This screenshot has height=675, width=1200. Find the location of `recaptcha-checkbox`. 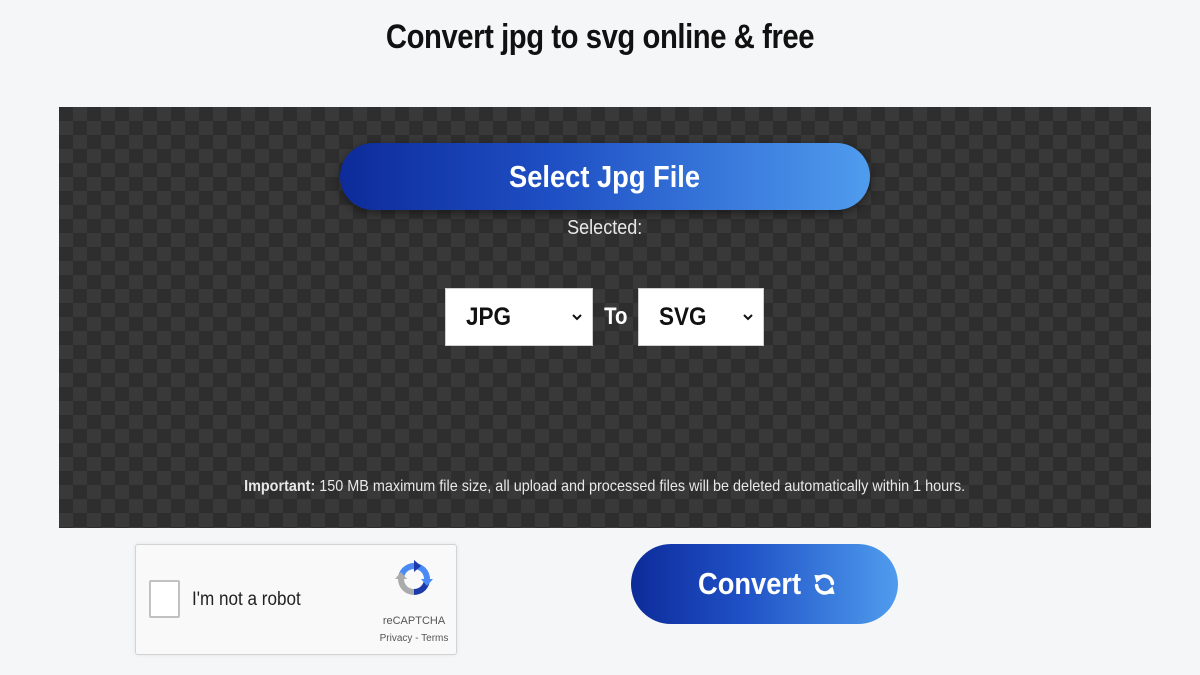

recaptcha-checkbox is located at coordinates (164, 599).